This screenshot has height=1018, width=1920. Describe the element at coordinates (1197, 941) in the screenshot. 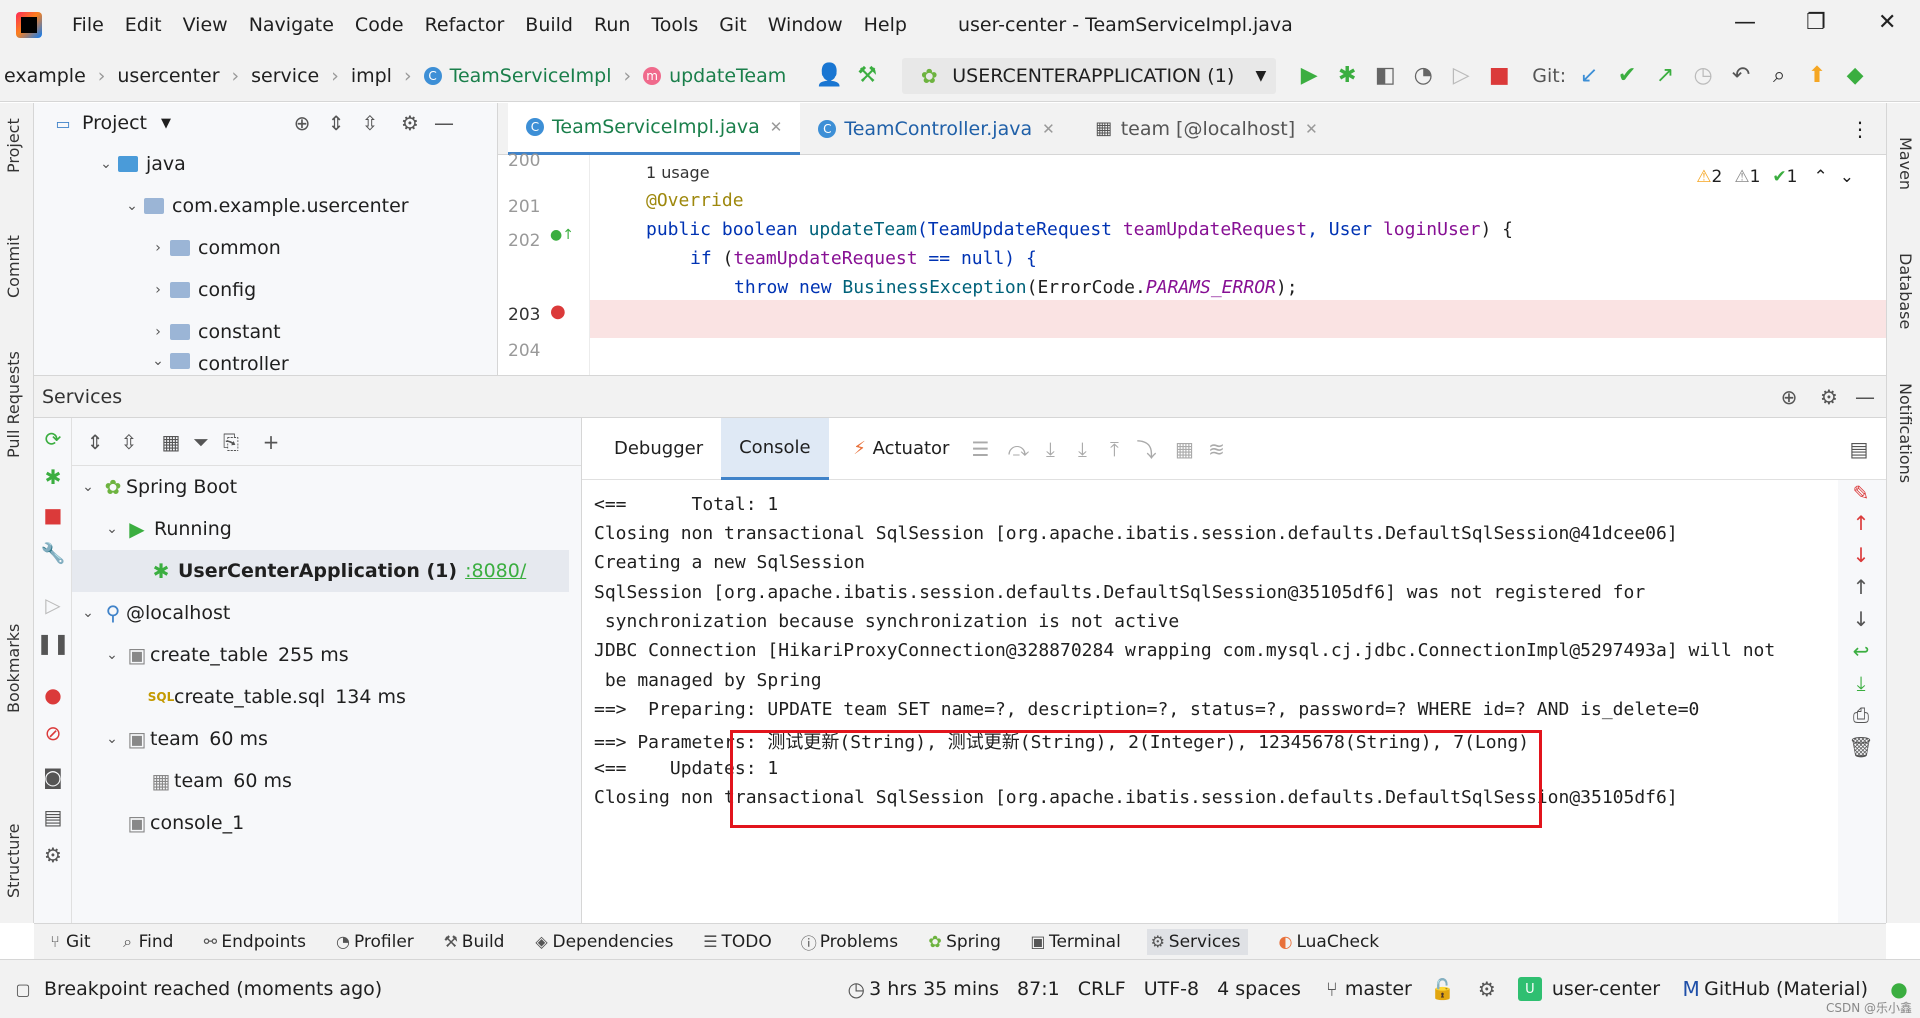

I see `bottom-tab-services: ⚙ Services` at that location.